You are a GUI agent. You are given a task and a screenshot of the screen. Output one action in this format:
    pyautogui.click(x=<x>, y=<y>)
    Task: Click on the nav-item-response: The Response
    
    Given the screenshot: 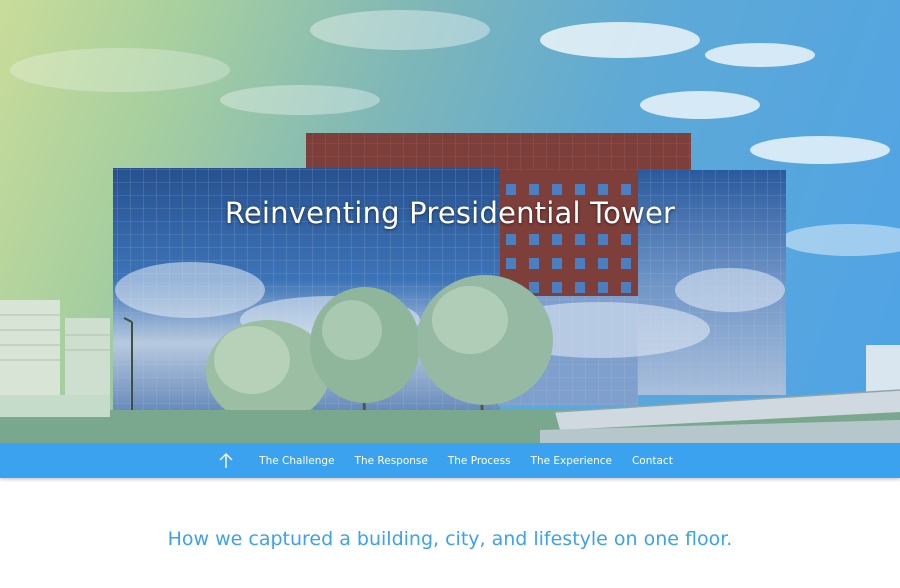 What is the action you would take?
    pyautogui.click(x=391, y=461)
    